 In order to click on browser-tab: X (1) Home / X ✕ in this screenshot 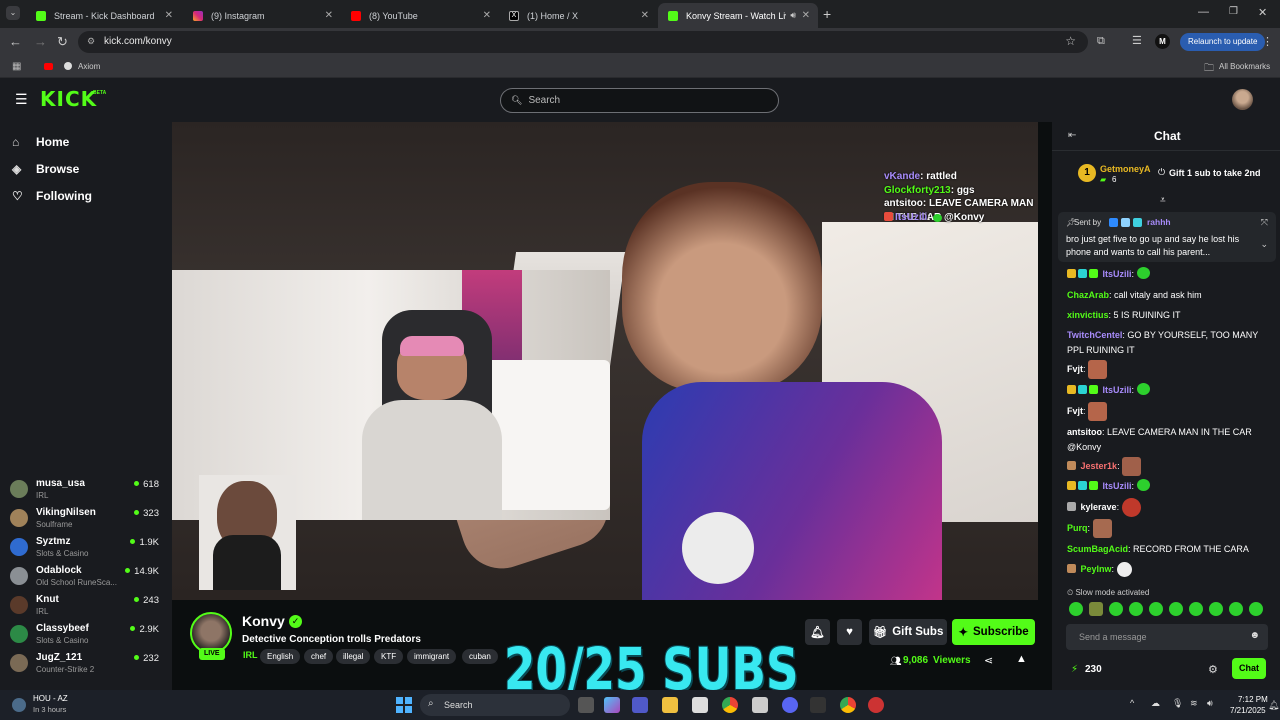, I will do `click(578, 15)`.